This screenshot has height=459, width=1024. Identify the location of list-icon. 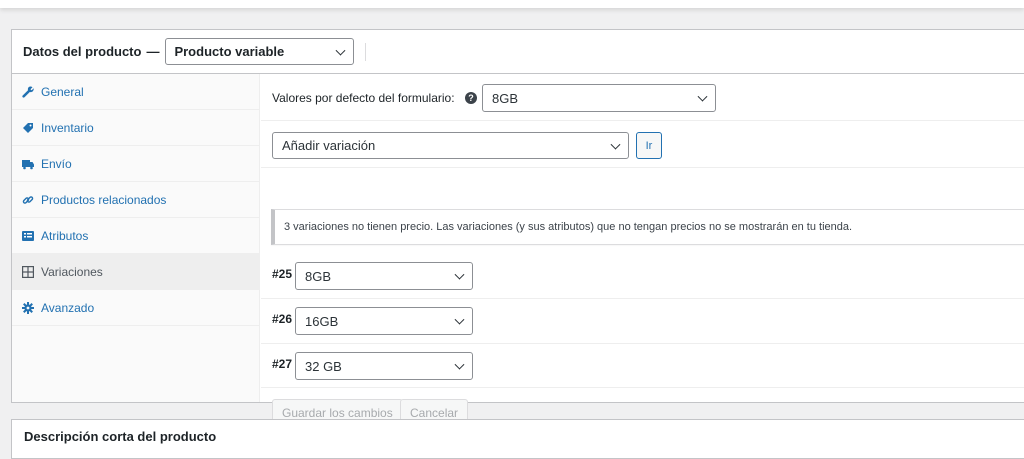
(28, 236).